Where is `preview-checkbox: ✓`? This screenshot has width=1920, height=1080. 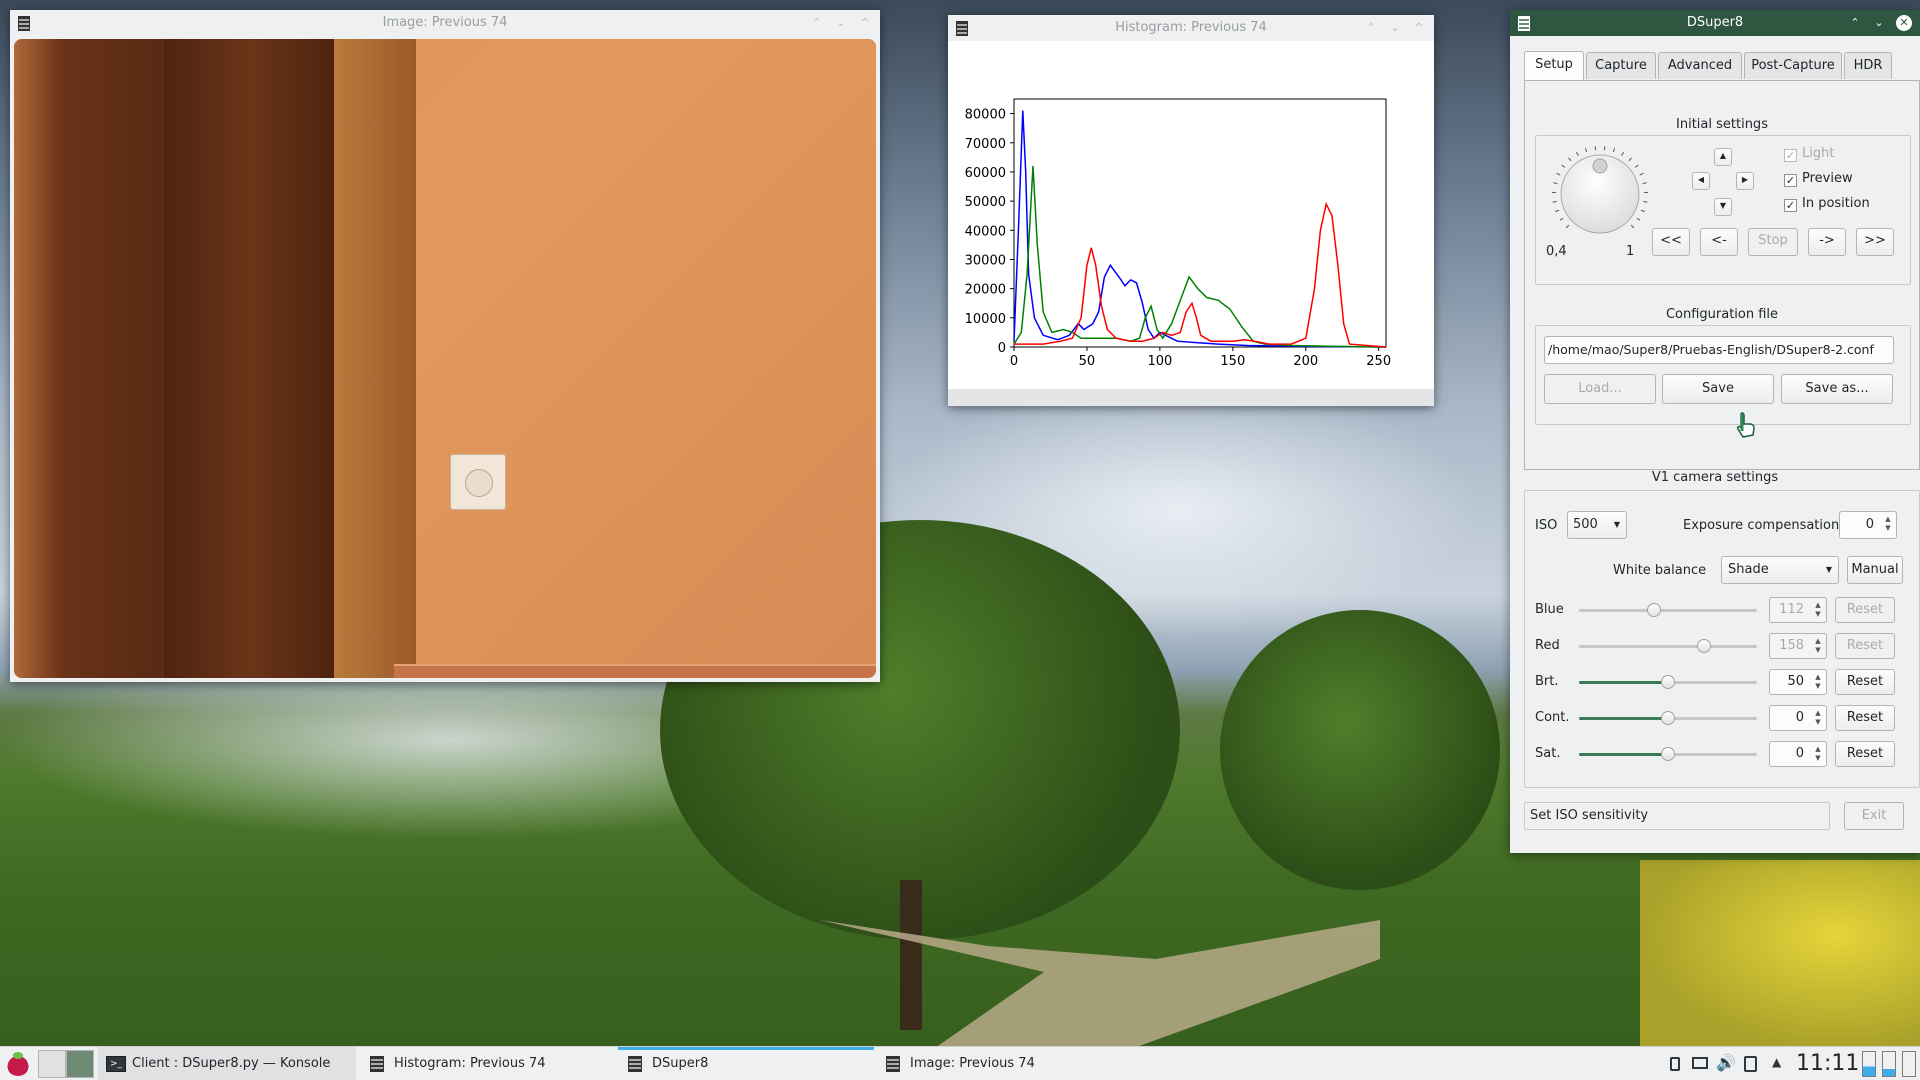 preview-checkbox: ✓ is located at coordinates (1790, 180).